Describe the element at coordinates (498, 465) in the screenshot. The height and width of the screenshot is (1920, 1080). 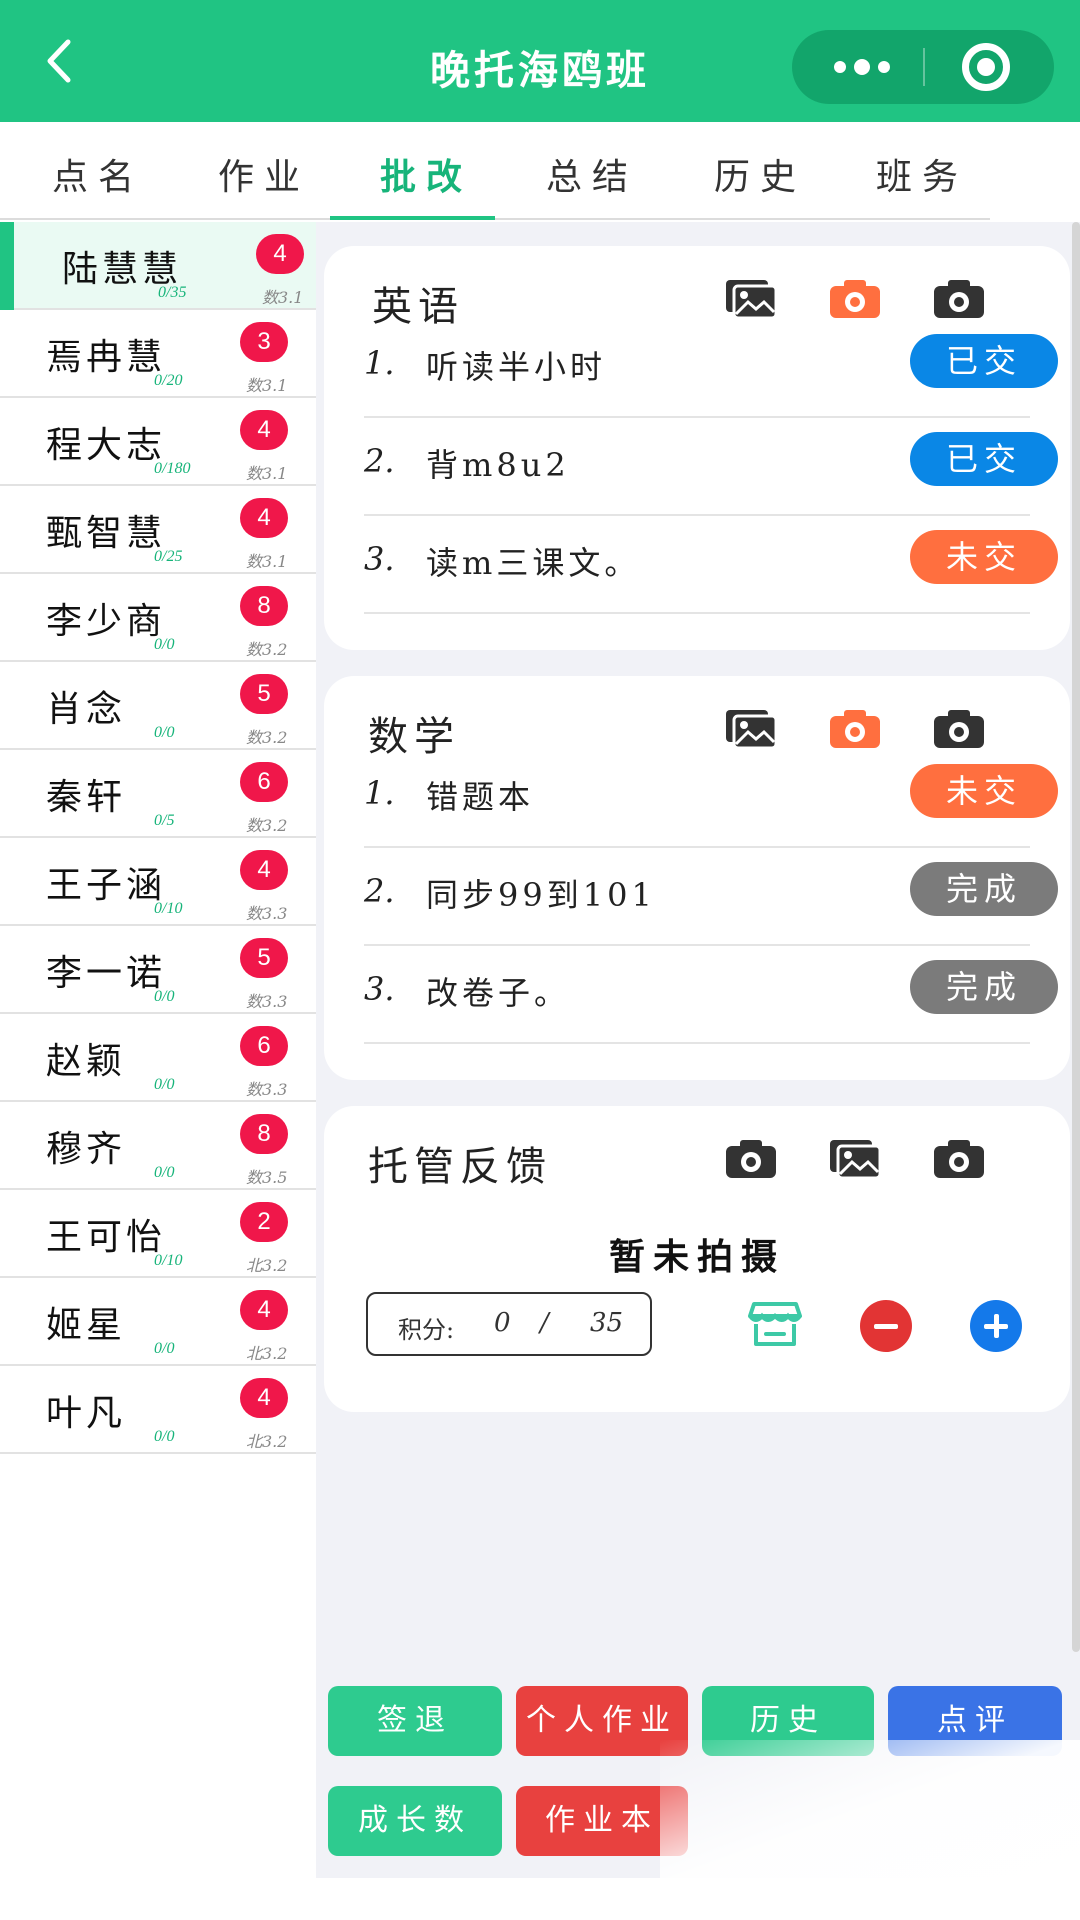
I see `item-text: 背m8u2` at that location.